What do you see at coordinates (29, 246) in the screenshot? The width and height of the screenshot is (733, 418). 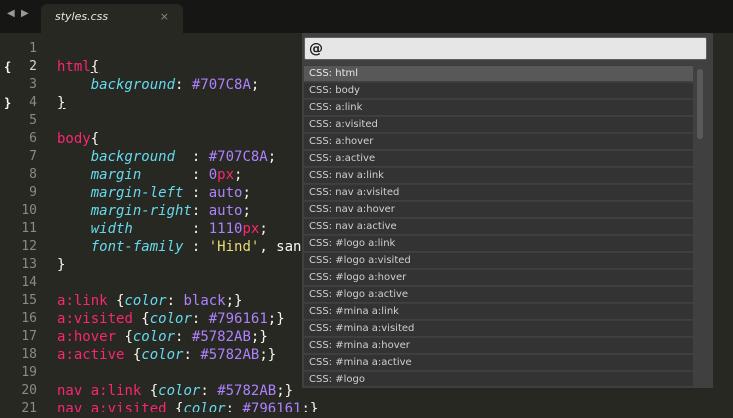 I see `line-number: 12` at bounding box center [29, 246].